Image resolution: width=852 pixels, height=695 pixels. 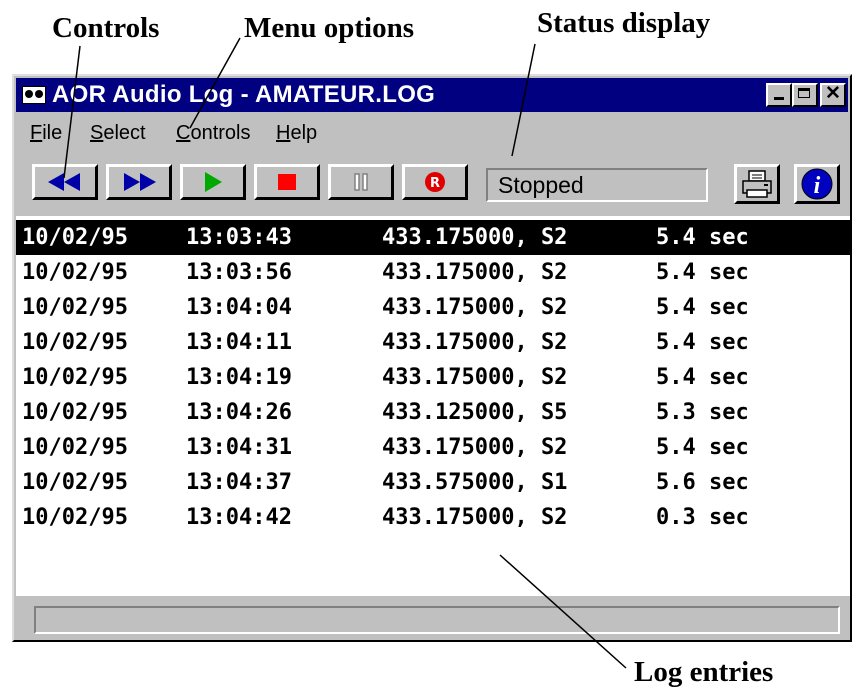 I want to click on maximize-icon, so click(x=804, y=93).